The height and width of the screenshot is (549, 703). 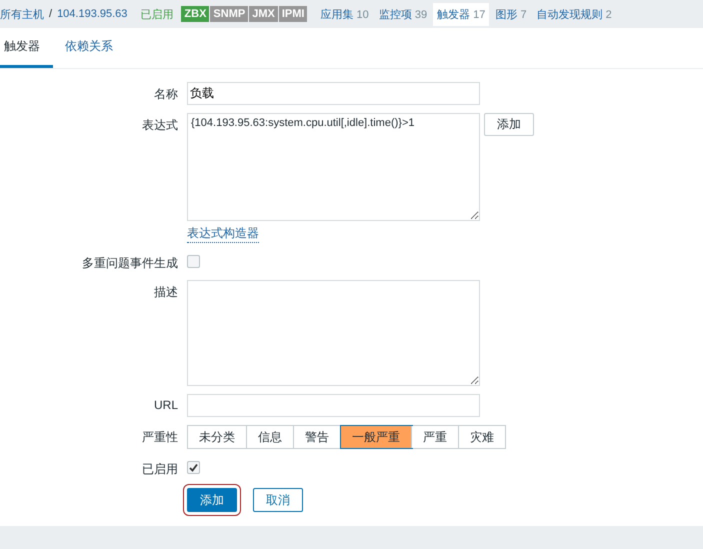 I want to click on nav-tab: 应用集 10, so click(x=344, y=14).